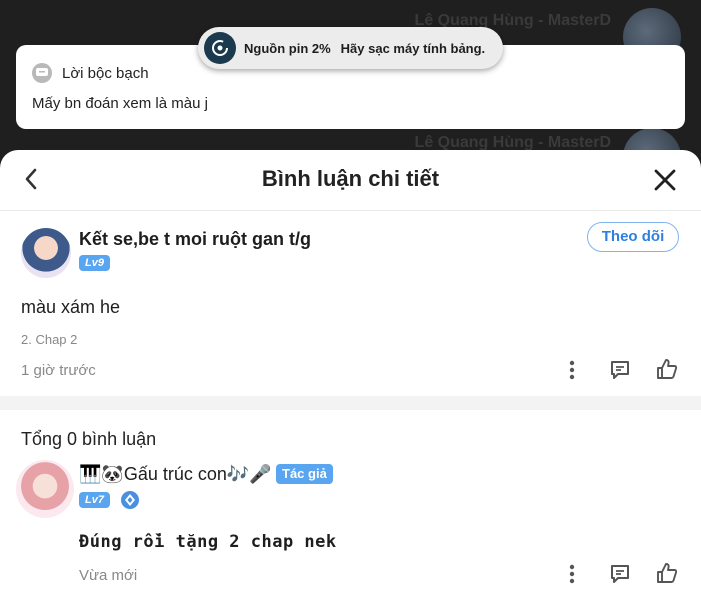  What do you see at coordinates (208, 542) in the screenshot?
I see `reply-text: Đúng rồi tặng 2 chap nek` at bounding box center [208, 542].